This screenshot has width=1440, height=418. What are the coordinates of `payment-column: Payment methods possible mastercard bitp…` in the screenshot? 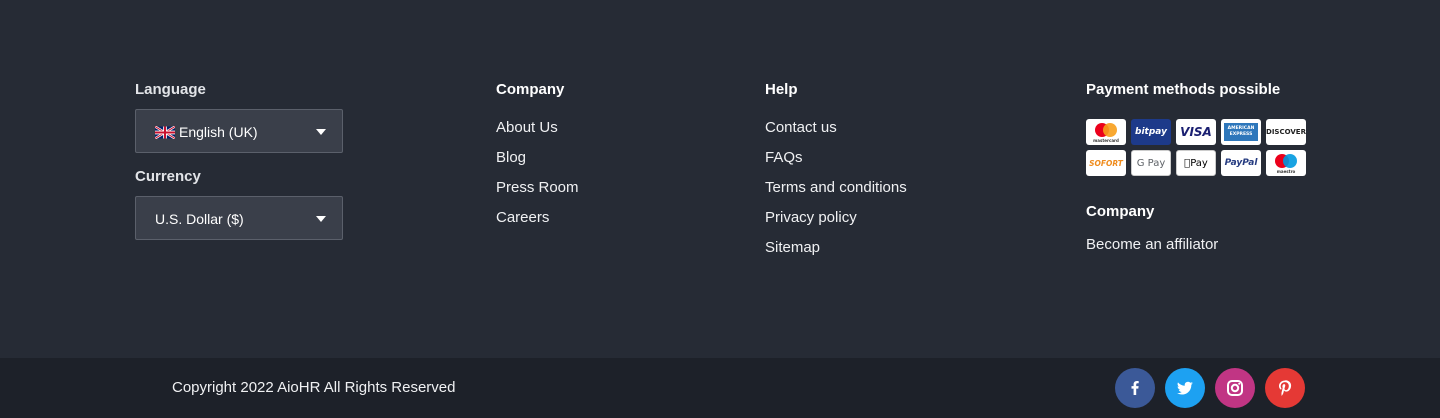 It's located at (1201, 180).